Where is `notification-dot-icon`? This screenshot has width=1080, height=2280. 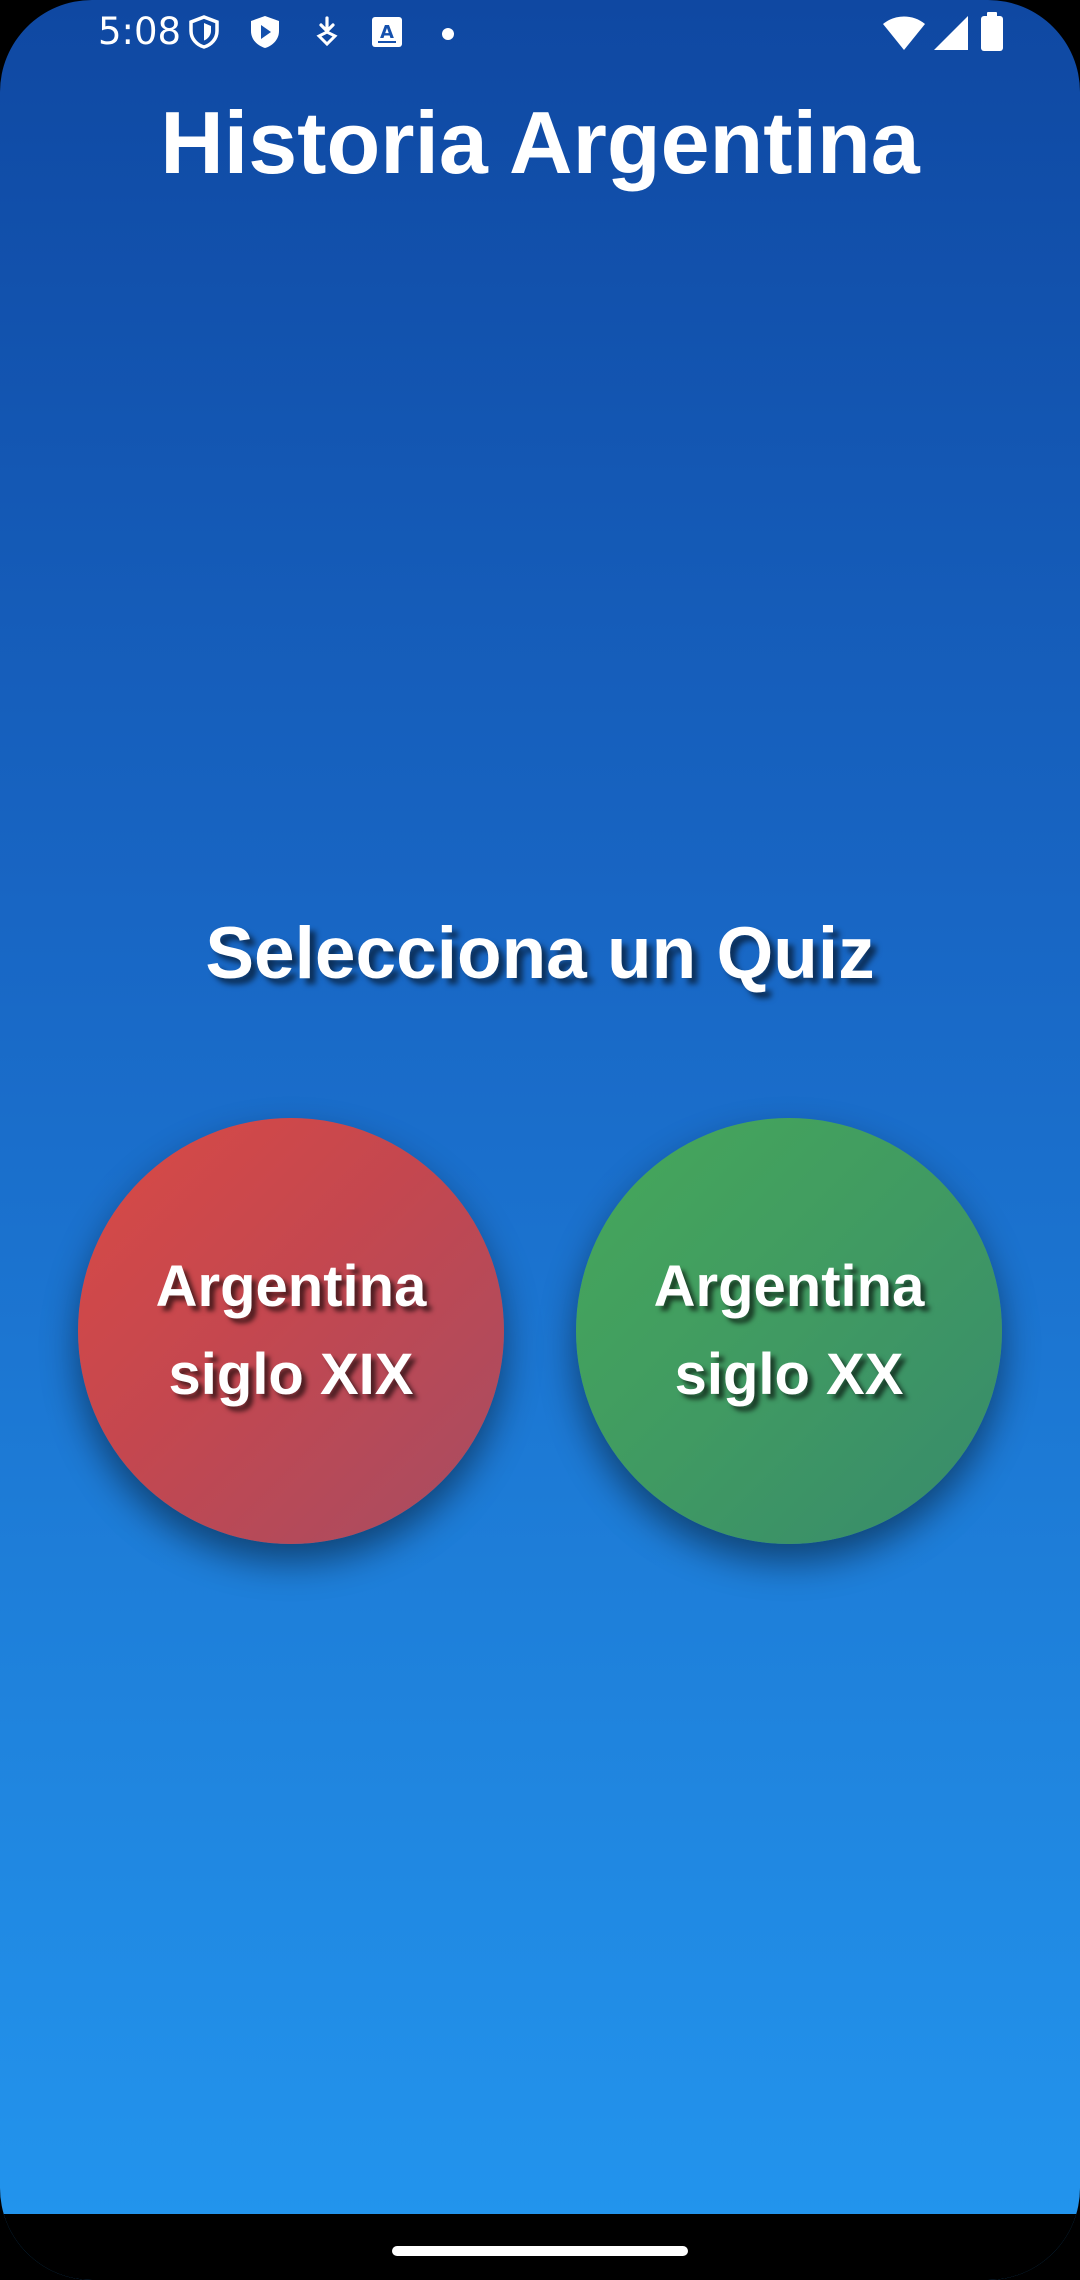
notification-dot-icon is located at coordinates (448, 34).